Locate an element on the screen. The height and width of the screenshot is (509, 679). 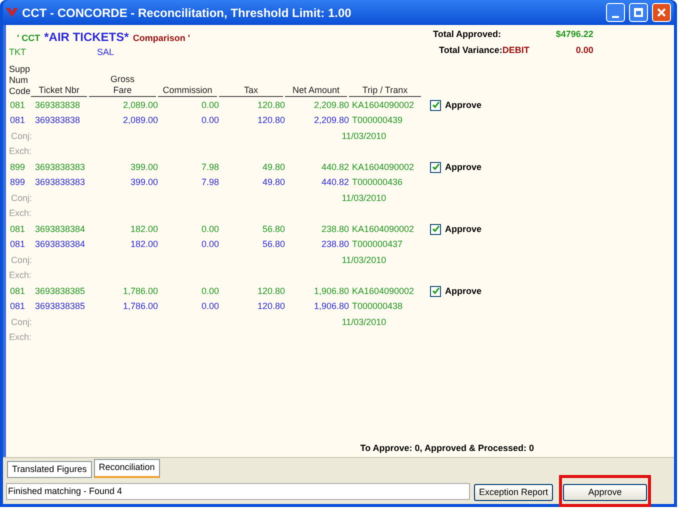
logo-icon is located at coordinates (12, 13).